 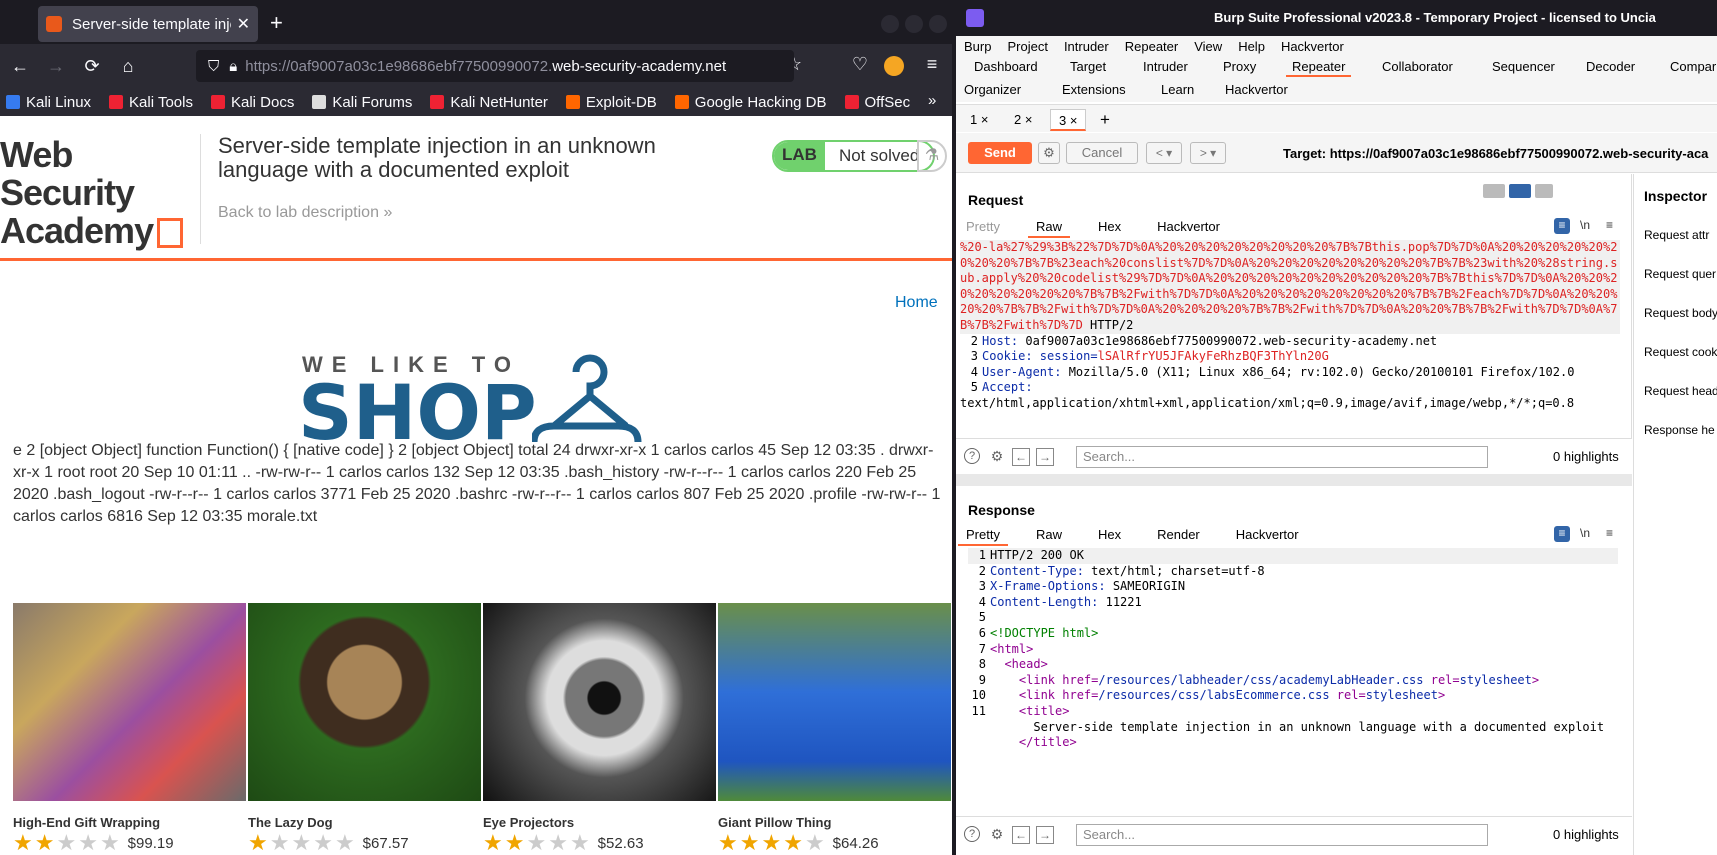 What do you see at coordinates (1523, 66) in the screenshot?
I see `tab-sequencer: Sequencer` at bounding box center [1523, 66].